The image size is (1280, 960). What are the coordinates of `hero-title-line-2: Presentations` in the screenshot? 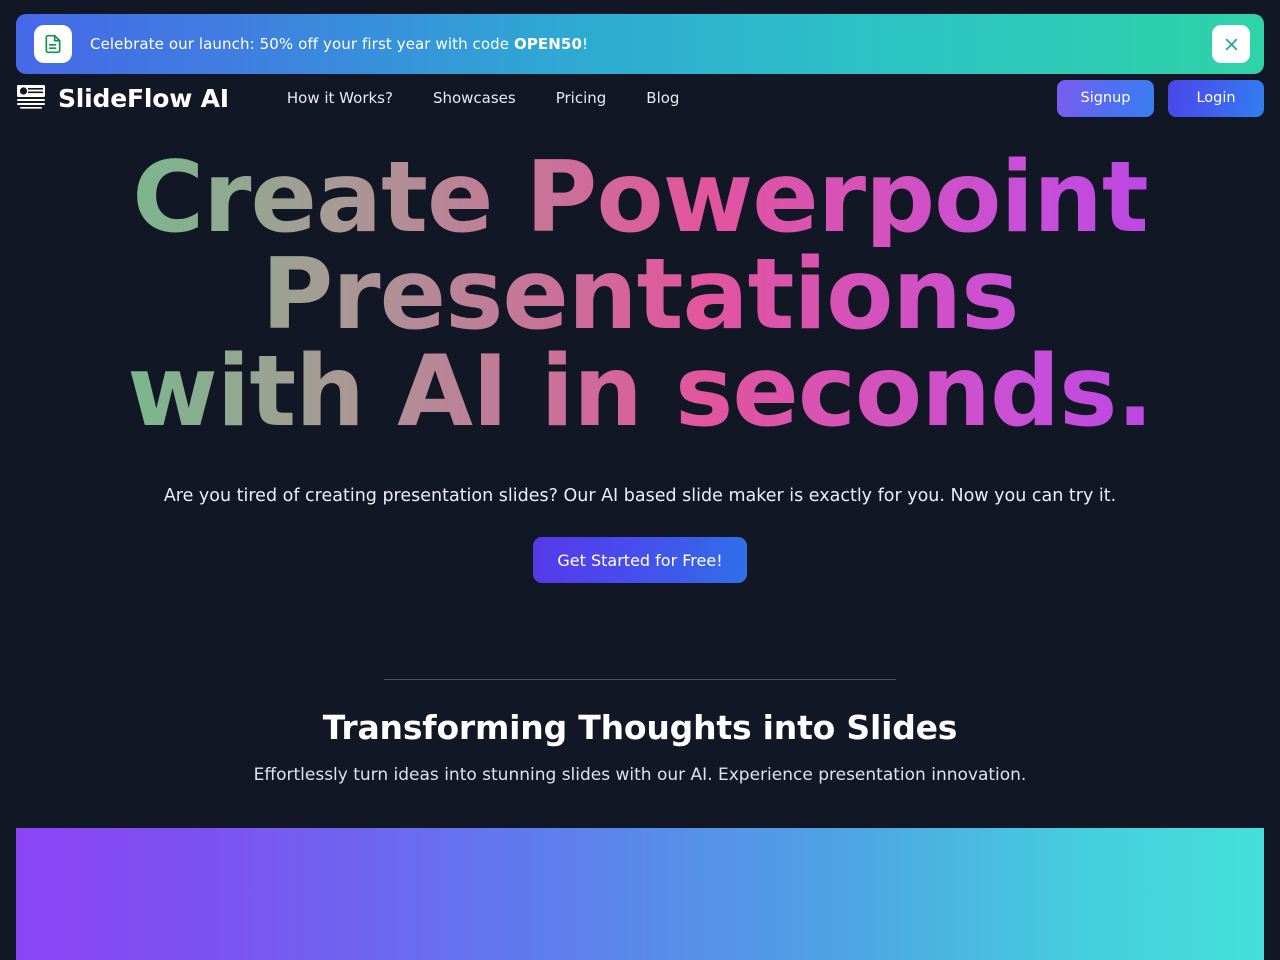 It's located at (640, 295).